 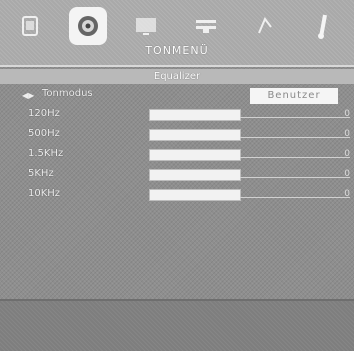 What do you see at coordinates (46, 153) in the screenshot?
I see `eq-band-label: 1.5KHz` at bounding box center [46, 153].